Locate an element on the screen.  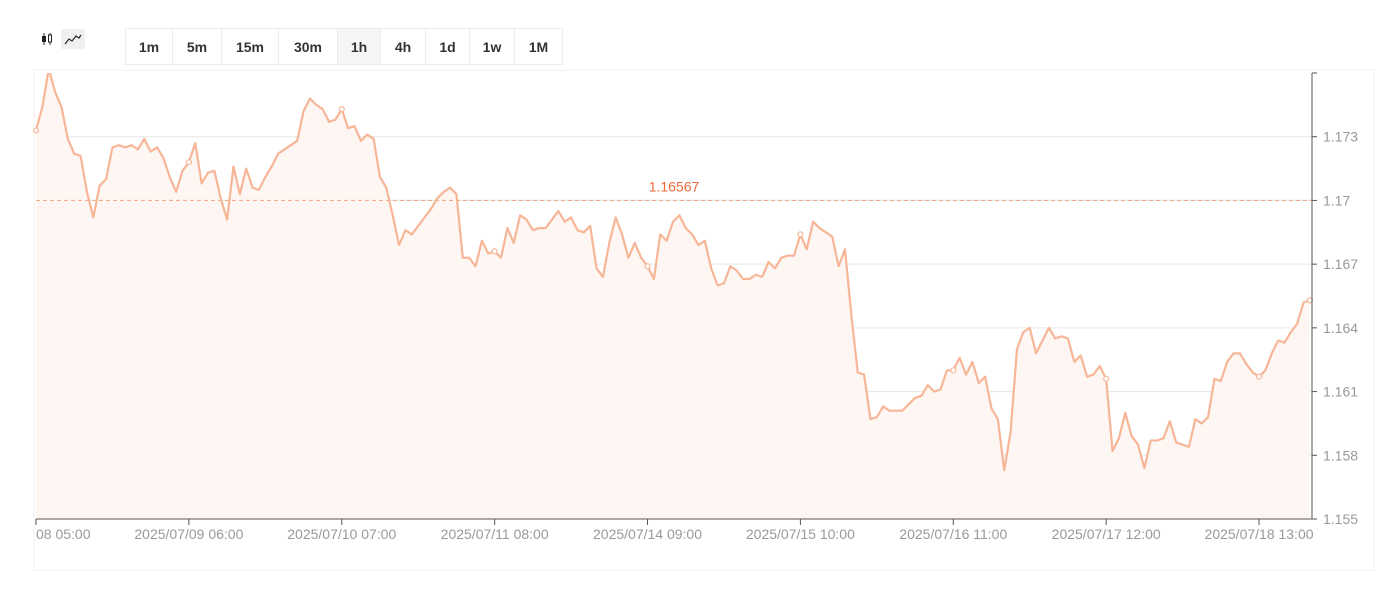
y-tick-label-5: 1.17 is located at coordinates (1336, 200).